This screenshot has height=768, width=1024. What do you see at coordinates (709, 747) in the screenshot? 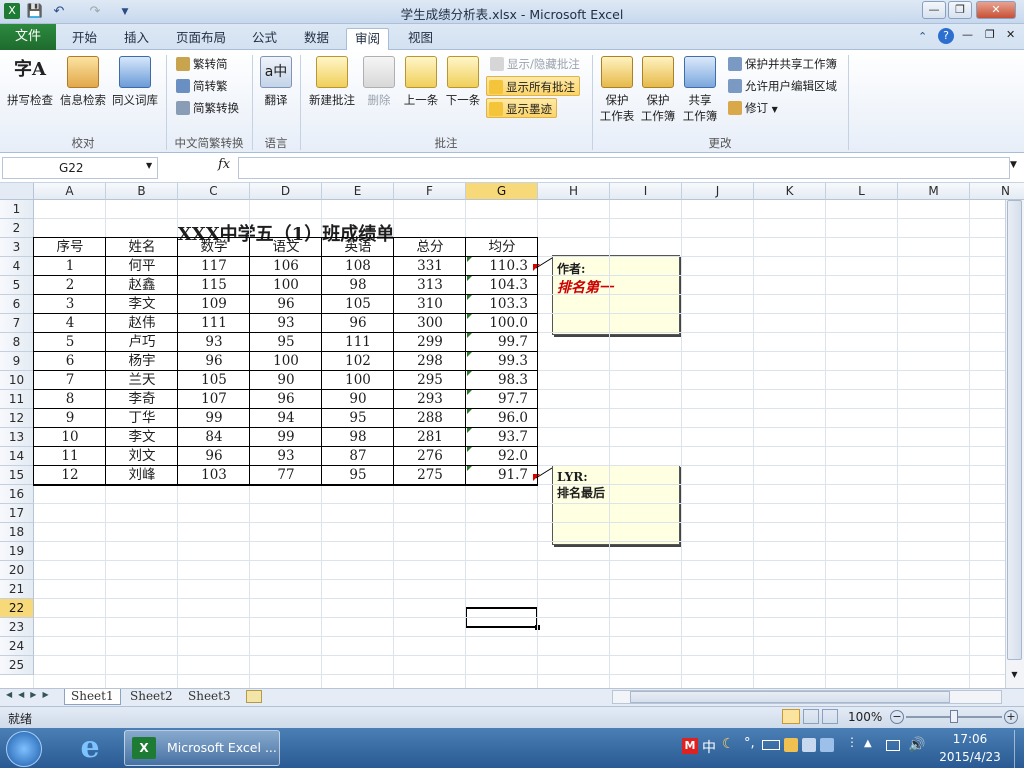
I see `ime-mode: 中` at bounding box center [709, 747].